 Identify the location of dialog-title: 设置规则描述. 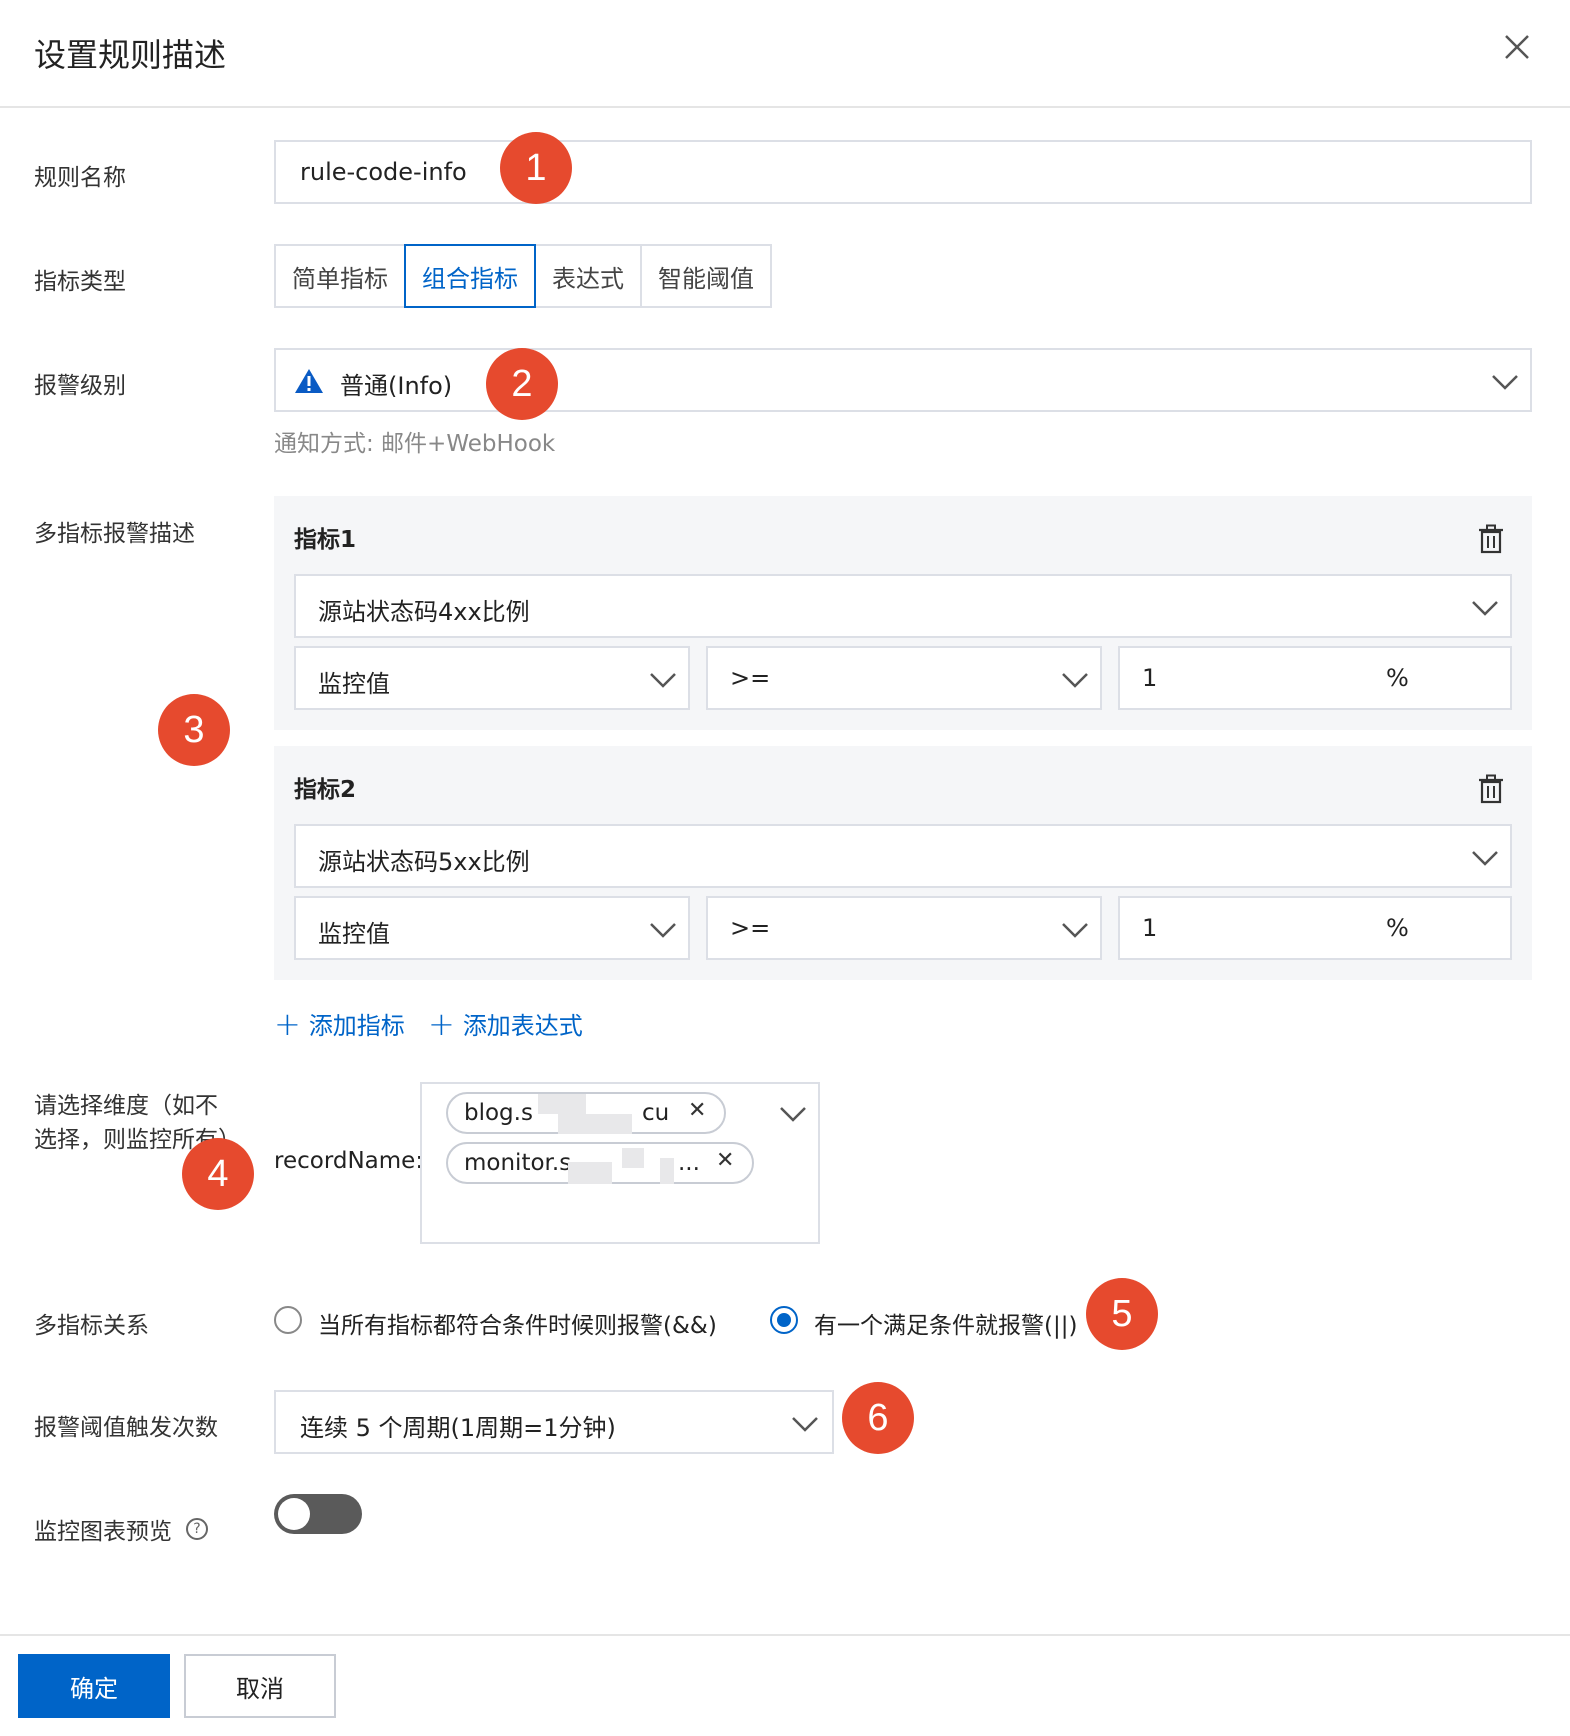
(130, 55).